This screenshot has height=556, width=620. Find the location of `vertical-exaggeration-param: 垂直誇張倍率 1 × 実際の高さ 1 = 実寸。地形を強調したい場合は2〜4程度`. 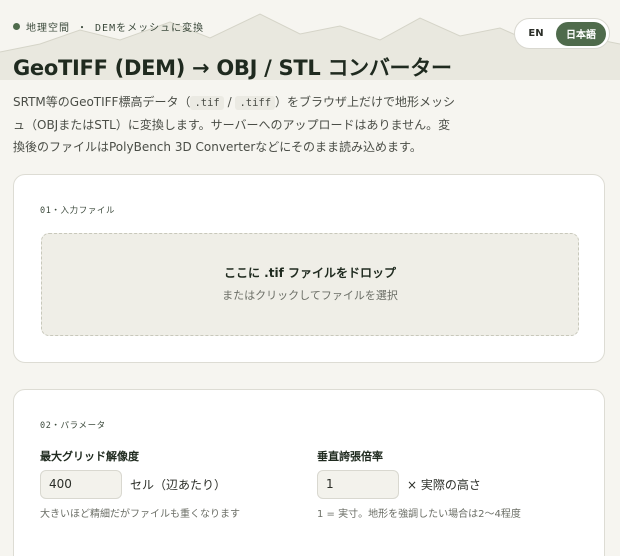

vertical-exaggeration-param: 垂直誇張倍率 1 × 実際の高さ 1 = 実寸。地形を強調したい場合は2〜4程度 is located at coordinates (419, 484).